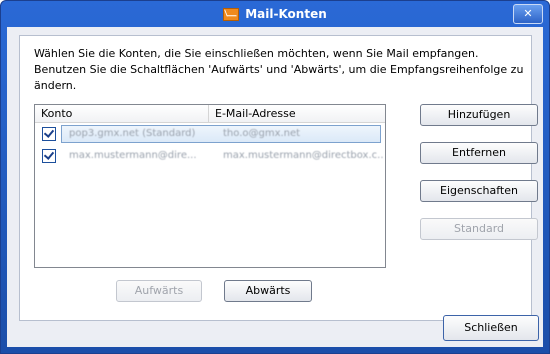 This screenshot has width=550, height=354. Describe the element at coordinates (231, 14) in the screenshot. I see `mail-envelope-icon` at that location.